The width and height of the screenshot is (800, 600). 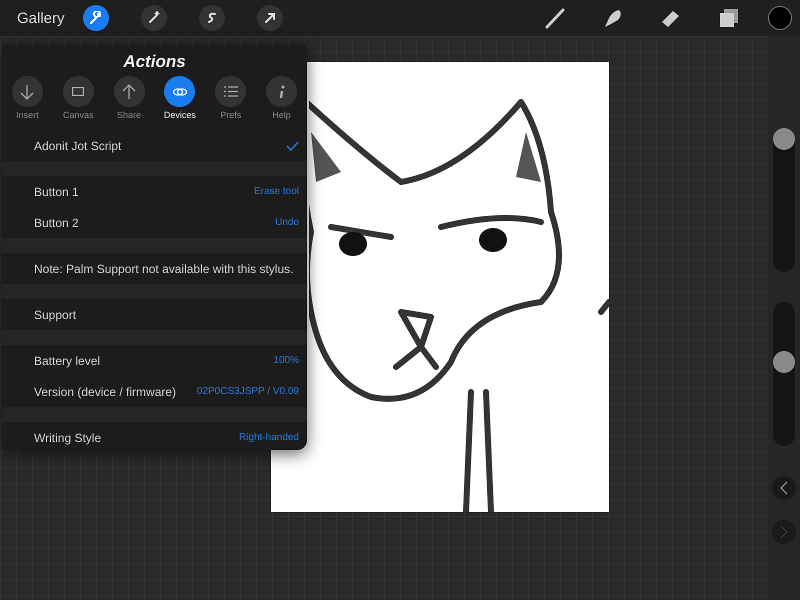 What do you see at coordinates (268, 437) in the screenshot?
I see `row-value: Right-handed` at bounding box center [268, 437].